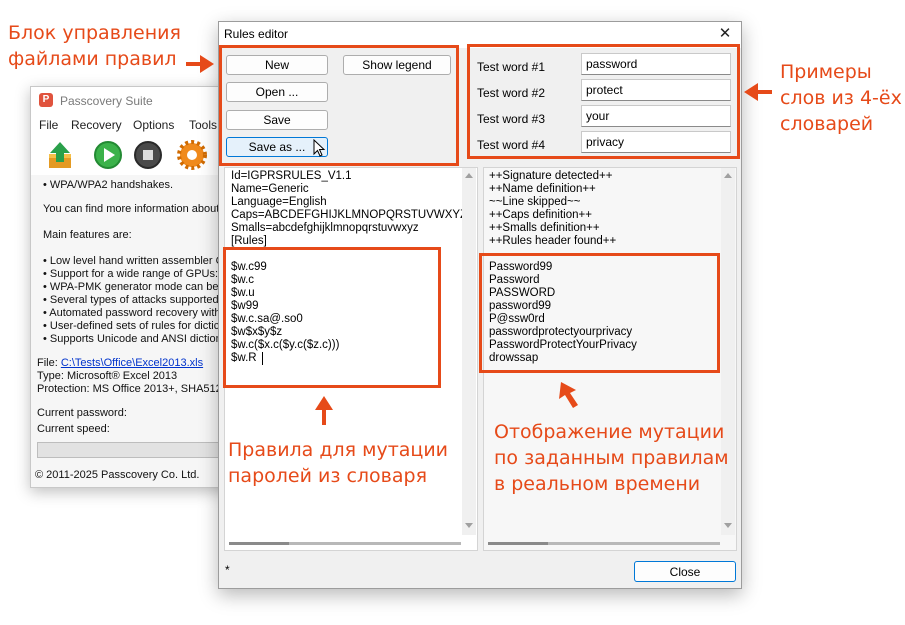 The width and height of the screenshot is (905, 625). What do you see at coordinates (132, 339) in the screenshot?
I see `feature-line: • Supports Unicode and ANSI diction` at bounding box center [132, 339].